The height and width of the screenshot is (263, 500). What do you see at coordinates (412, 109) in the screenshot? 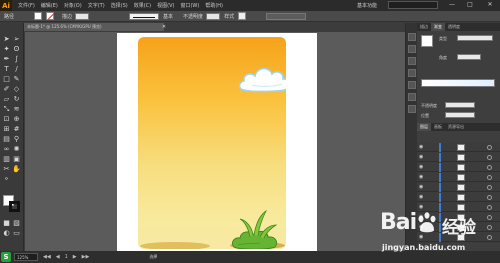
I see `transform-panel-icon` at bounding box center [412, 109].